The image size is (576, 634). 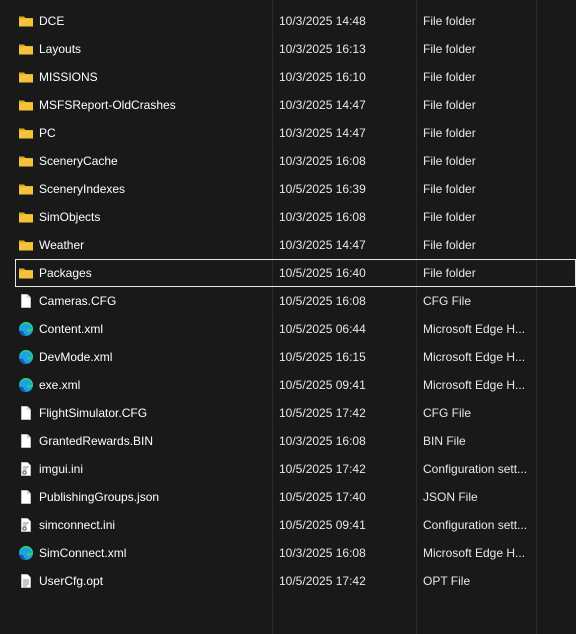 I want to click on file-row: SceneryCache 10/3/2025 16:08 File folder, so click(x=288, y=161).